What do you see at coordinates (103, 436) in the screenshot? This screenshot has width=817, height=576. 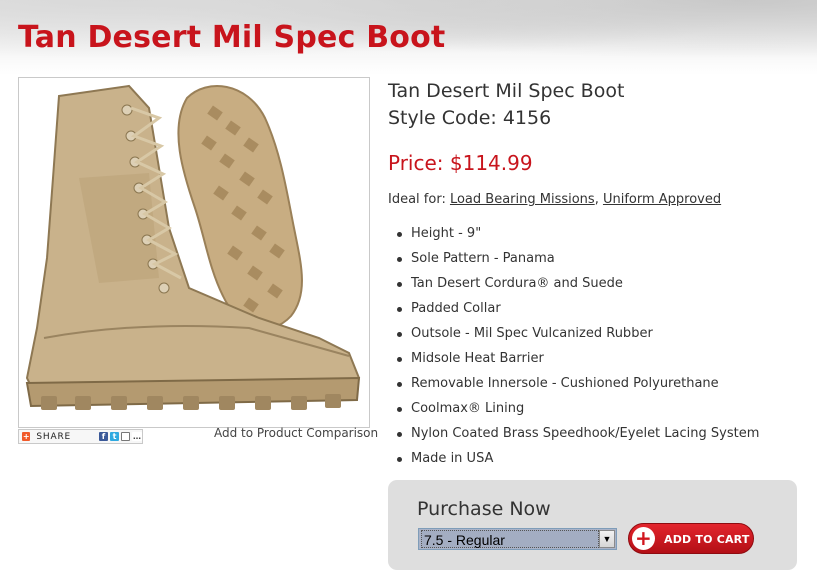 I see `facebook-icon: f` at bounding box center [103, 436].